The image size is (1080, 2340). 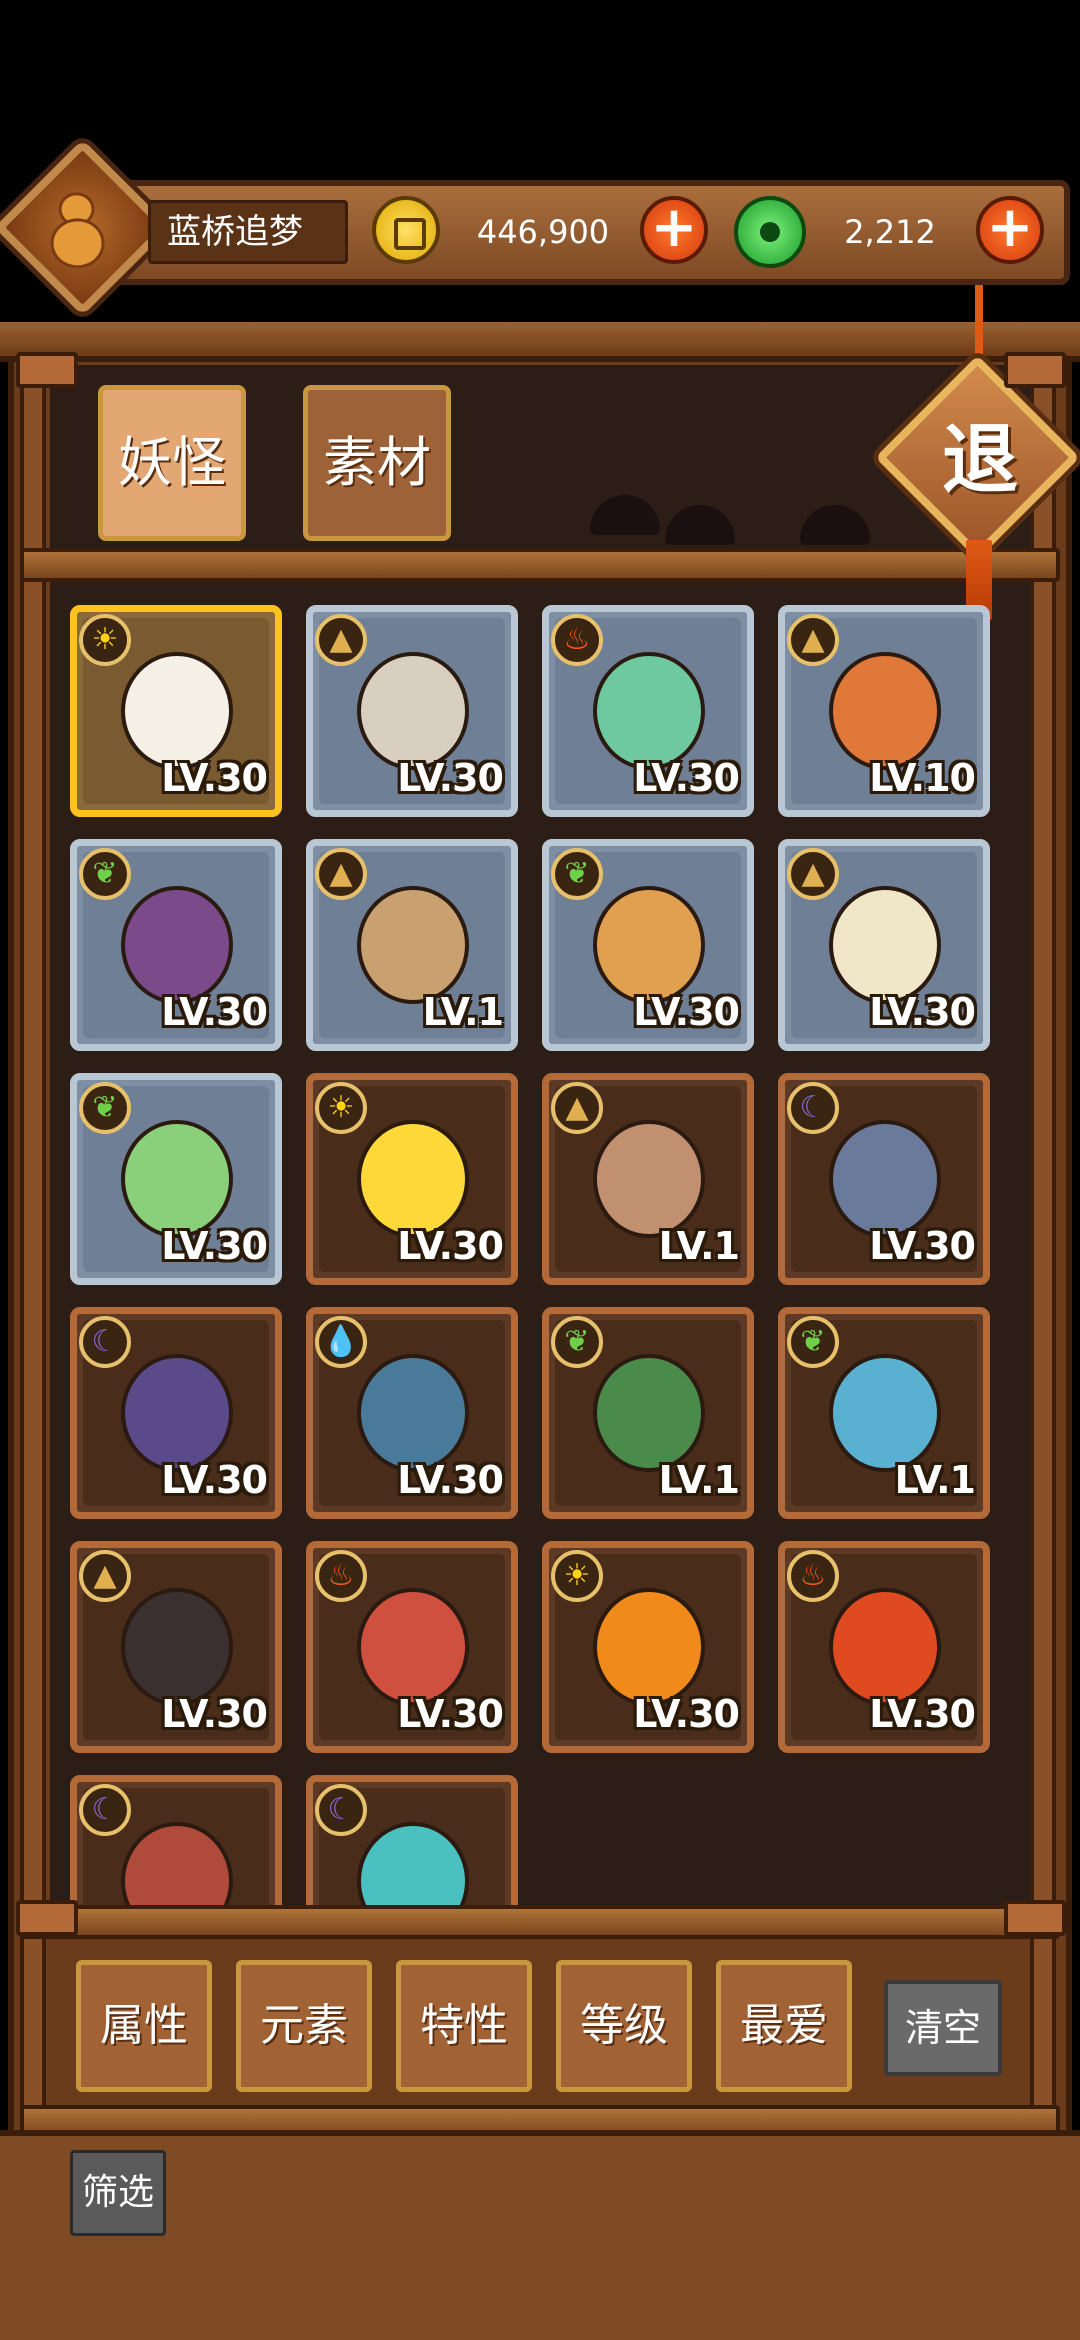 What do you see at coordinates (624, 2026) in the screenshot?
I see `filter-level-button: 等级` at bounding box center [624, 2026].